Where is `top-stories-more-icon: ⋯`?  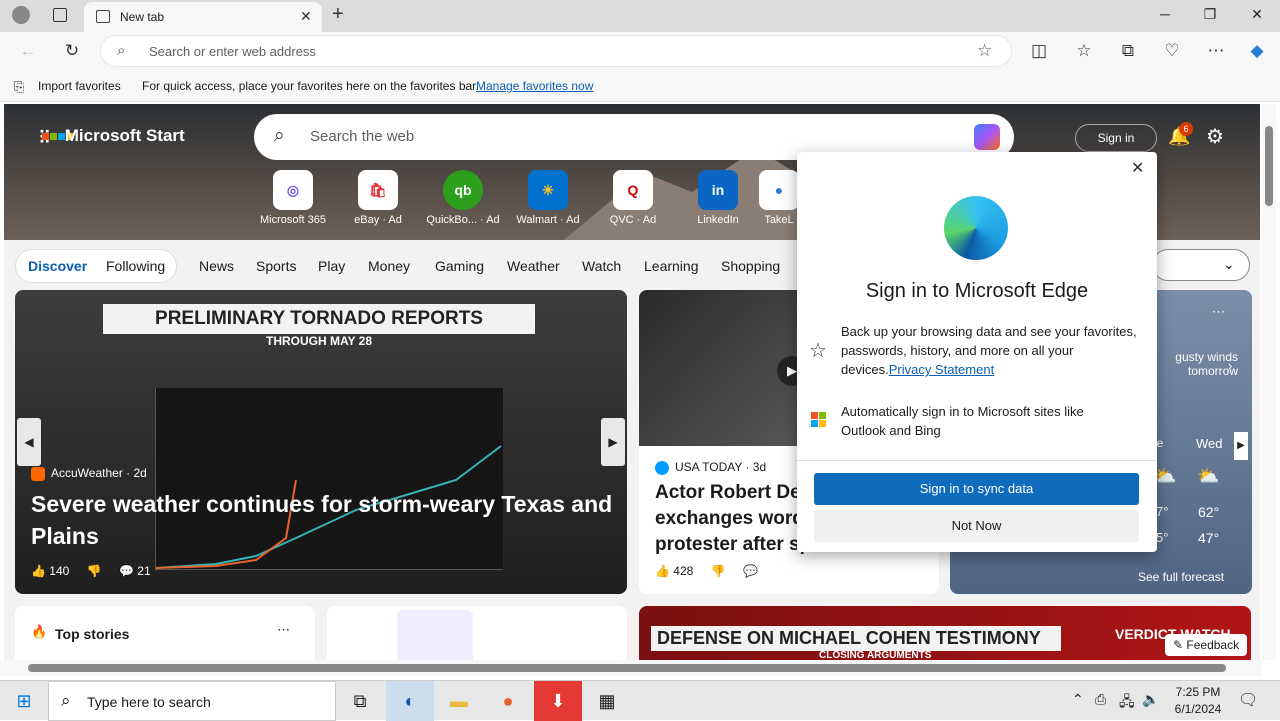 top-stories-more-icon: ⋯ is located at coordinates (283, 630).